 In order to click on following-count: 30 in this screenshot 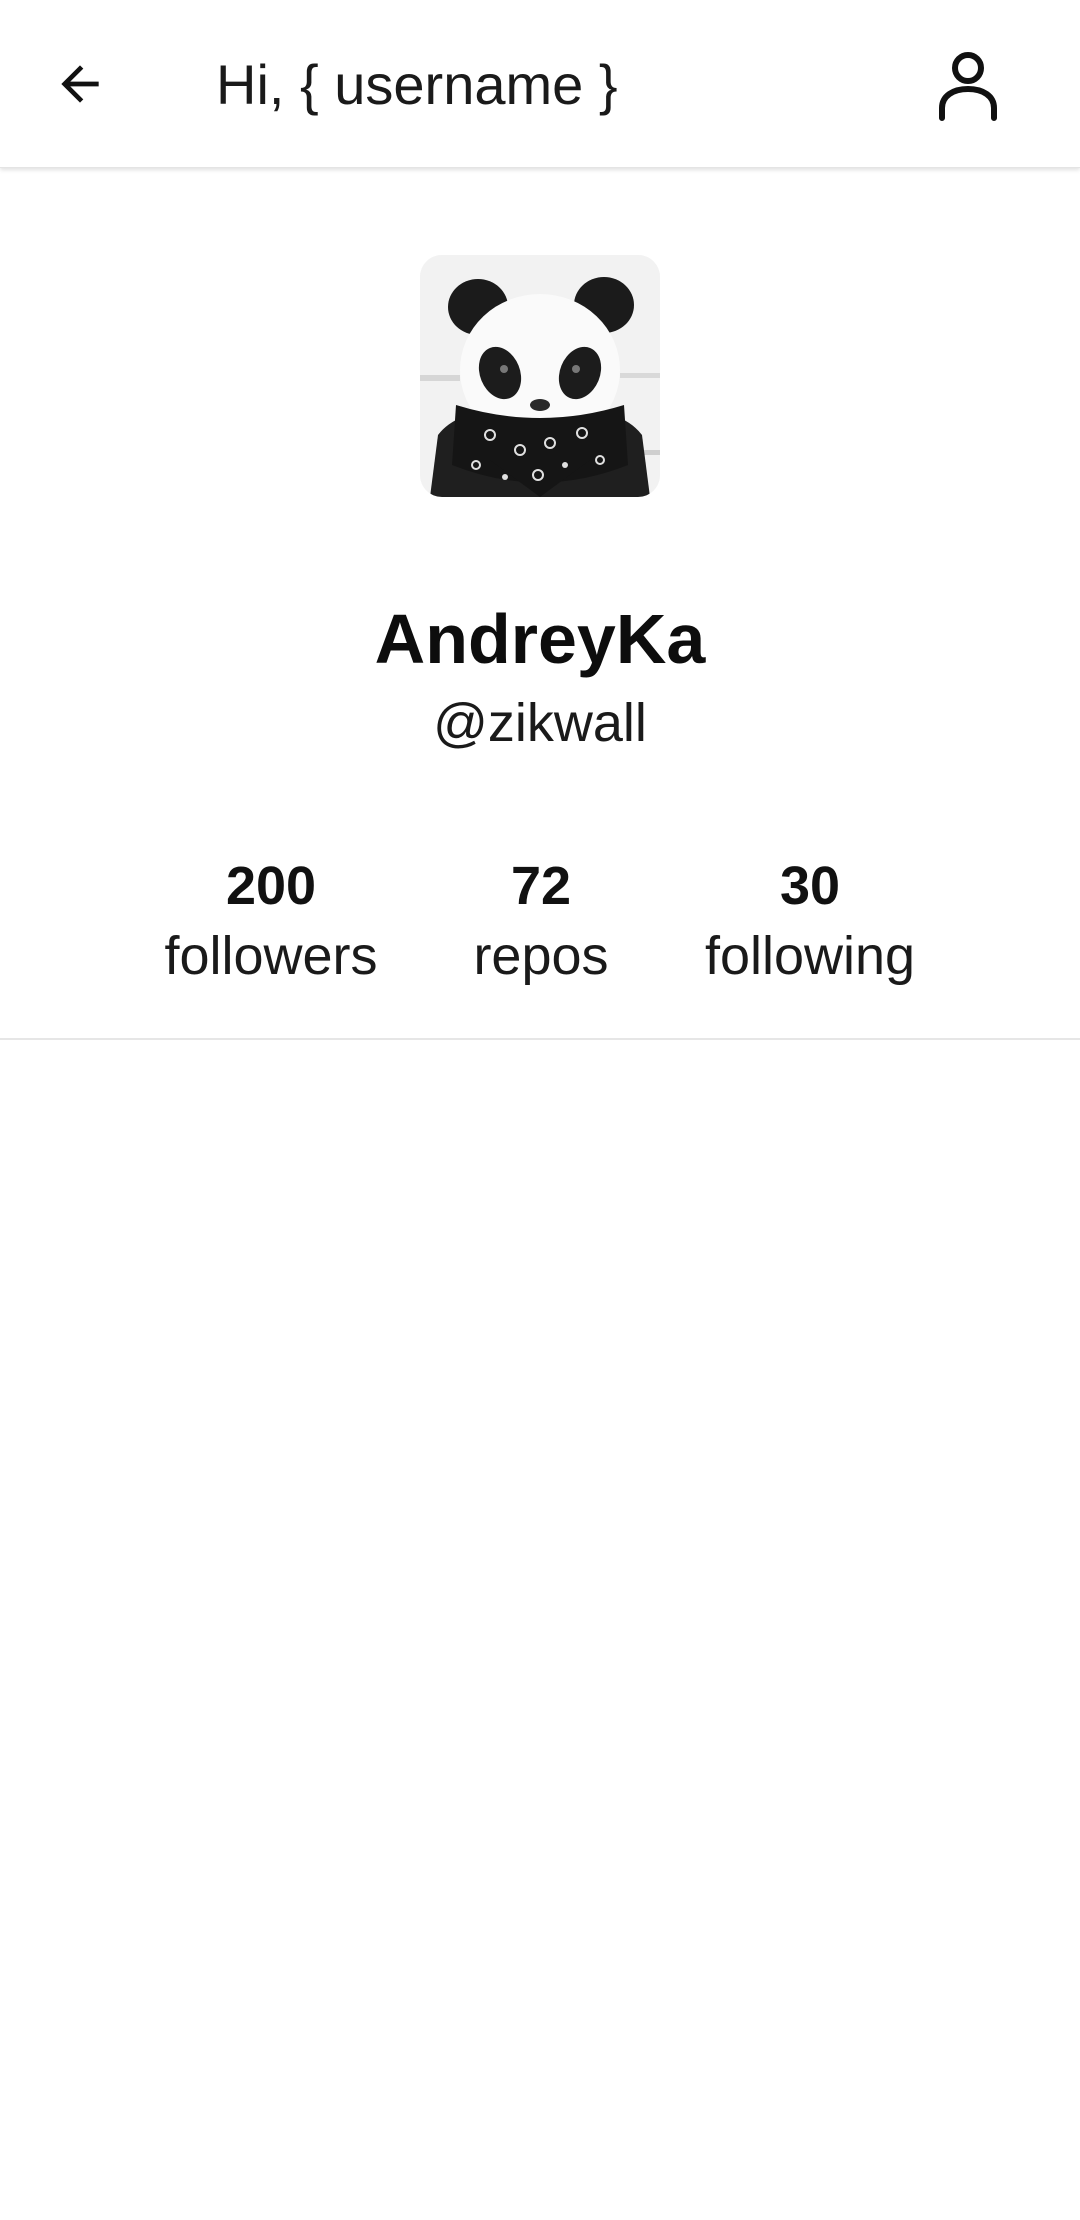, I will do `click(810, 886)`.